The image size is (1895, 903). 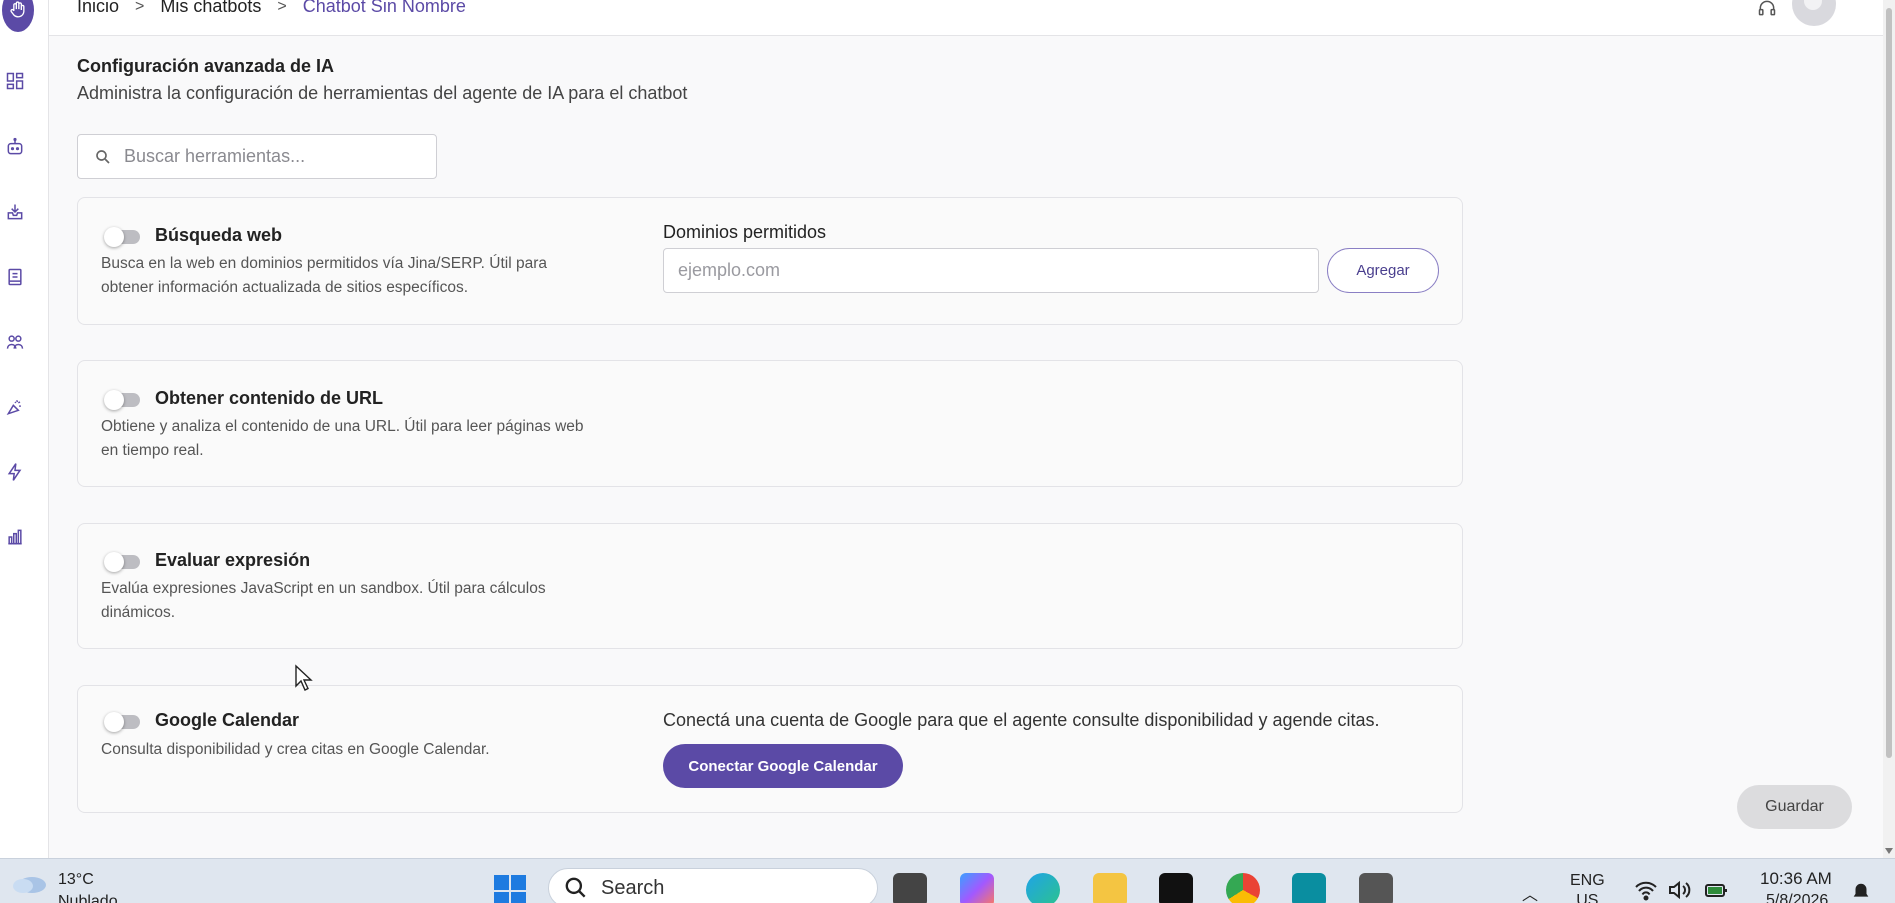 I want to click on scrollbar, so click(x=1889, y=429).